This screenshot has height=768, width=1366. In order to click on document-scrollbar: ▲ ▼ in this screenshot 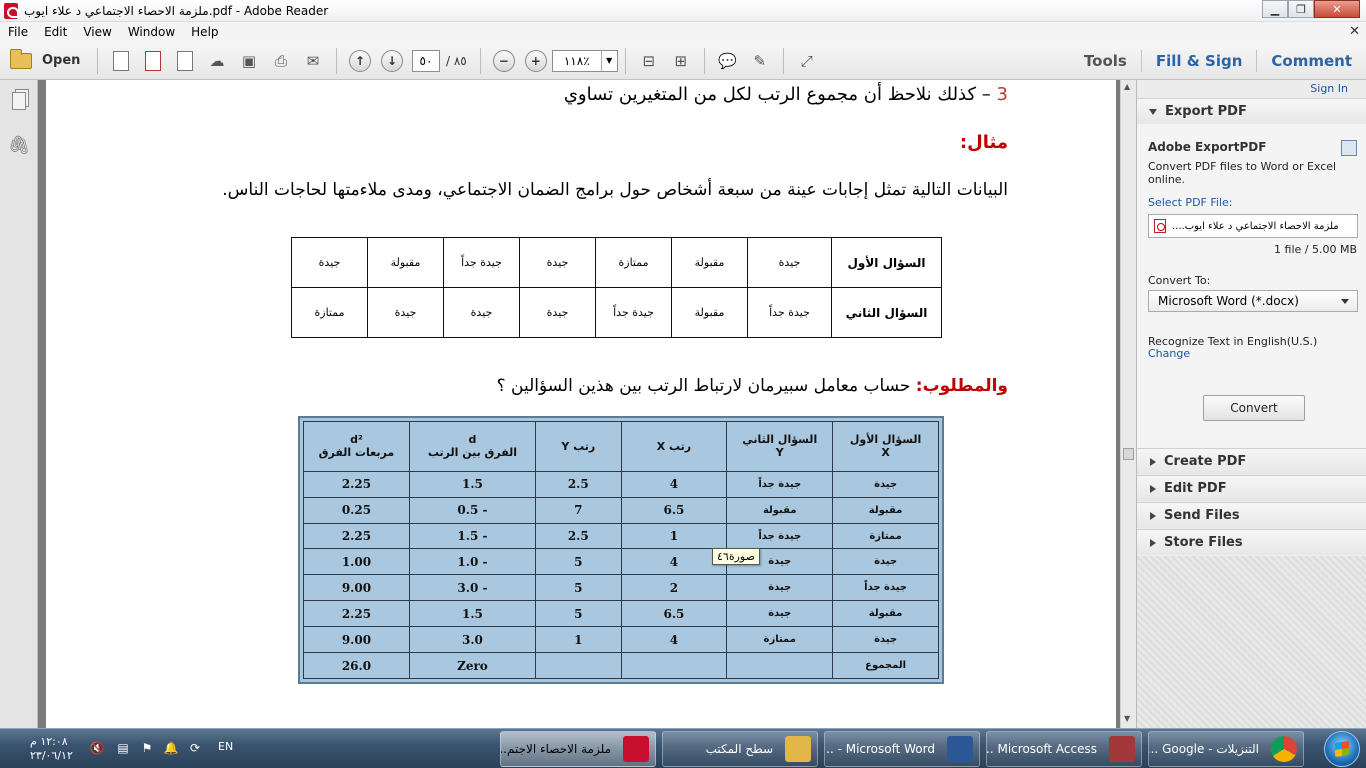, I will do `click(1128, 404)`.